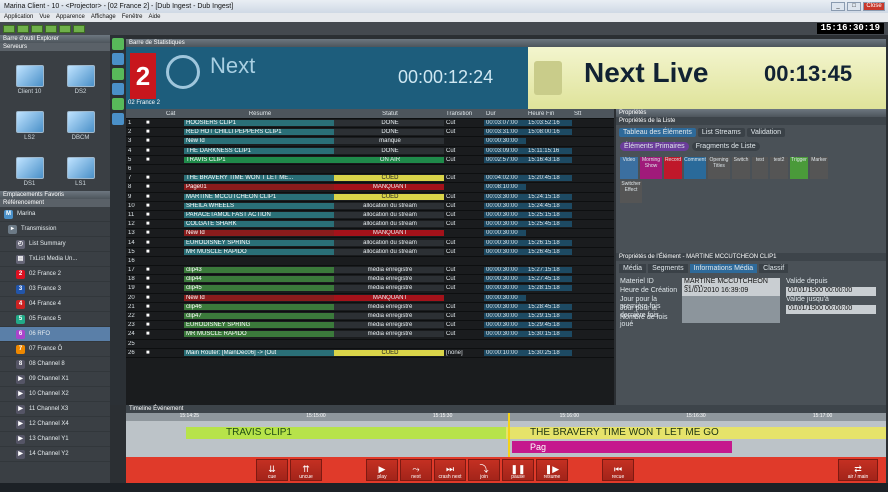 Image resolution: width=888 pixels, height=492 pixels. Describe the element at coordinates (29, 75) in the screenshot. I see `device-client10: Client 10` at that location.